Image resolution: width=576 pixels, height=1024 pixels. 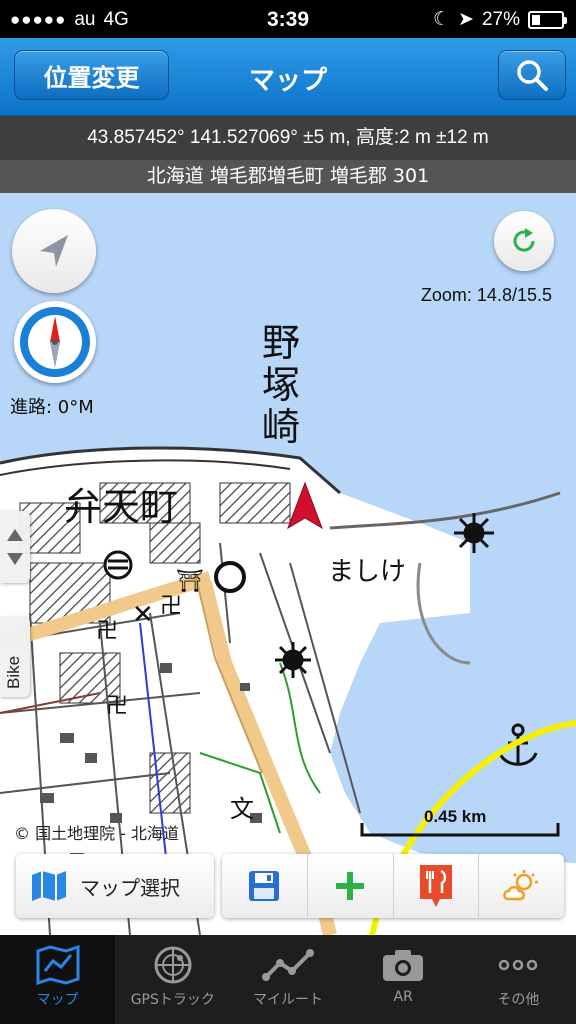 I want to click on scale-label: 0.45 km, so click(x=455, y=816).